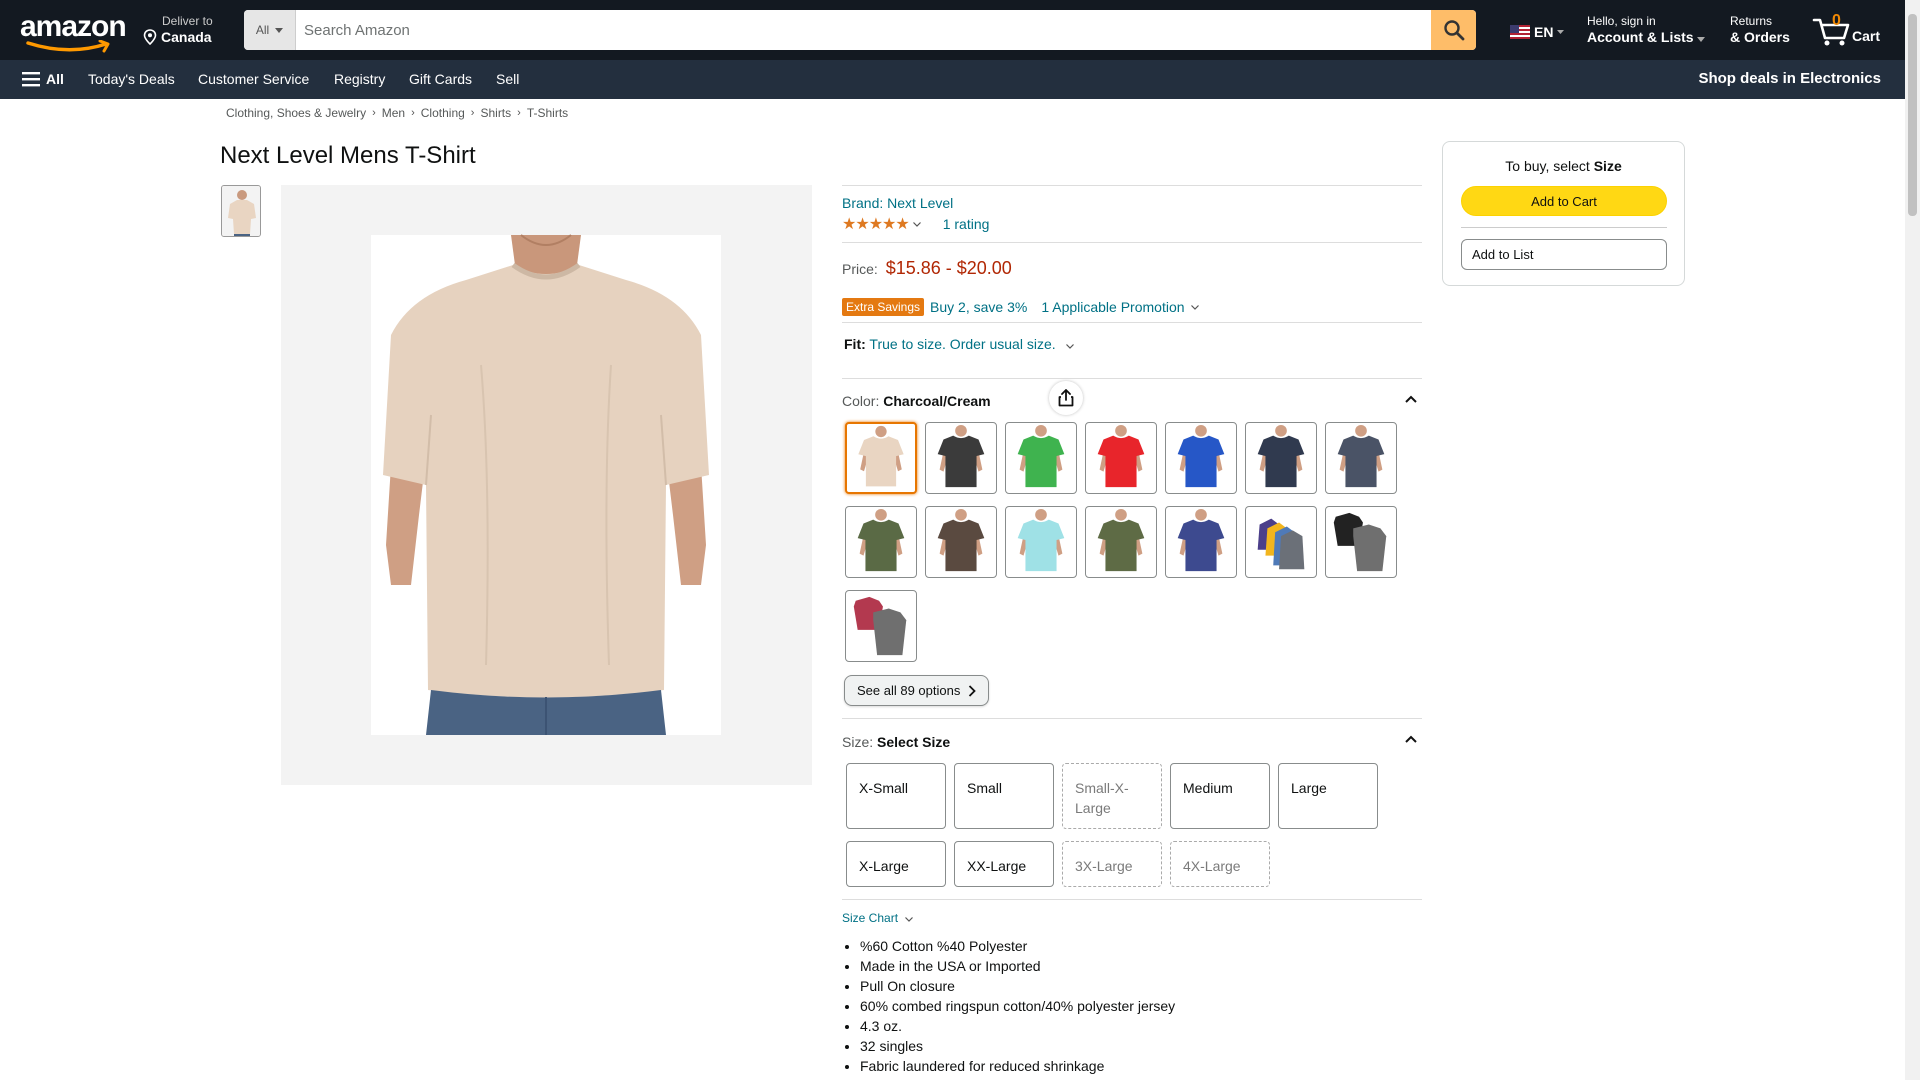 The height and width of the screenshot is (1080, 1920). I want to click on breadcrumb-item: Shirts, so click(495, 113).